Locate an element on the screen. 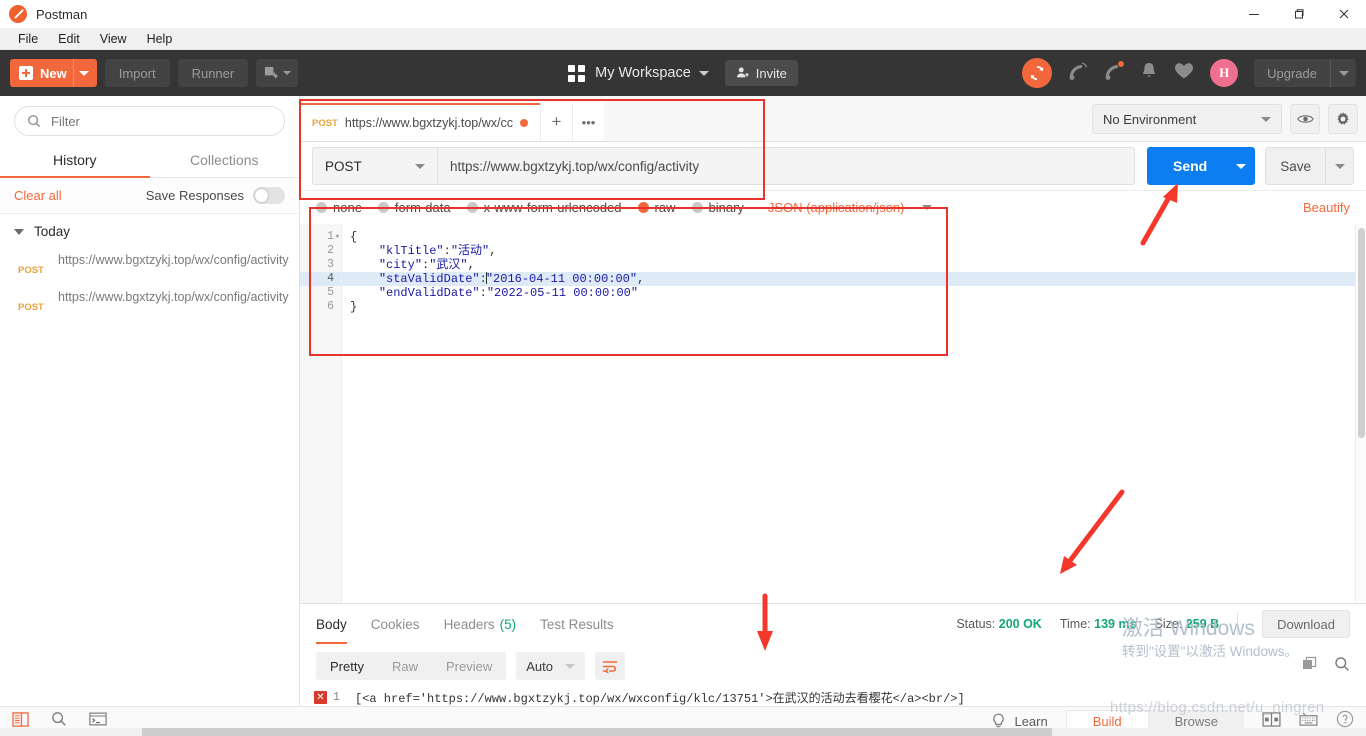 This screenshot has width=1366, height=736. minimize-button is located at coordinates (1253, 14).